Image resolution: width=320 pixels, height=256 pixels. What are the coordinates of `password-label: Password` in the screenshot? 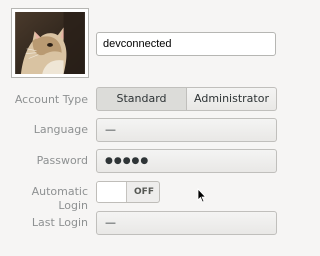 It's located at (62, 160).